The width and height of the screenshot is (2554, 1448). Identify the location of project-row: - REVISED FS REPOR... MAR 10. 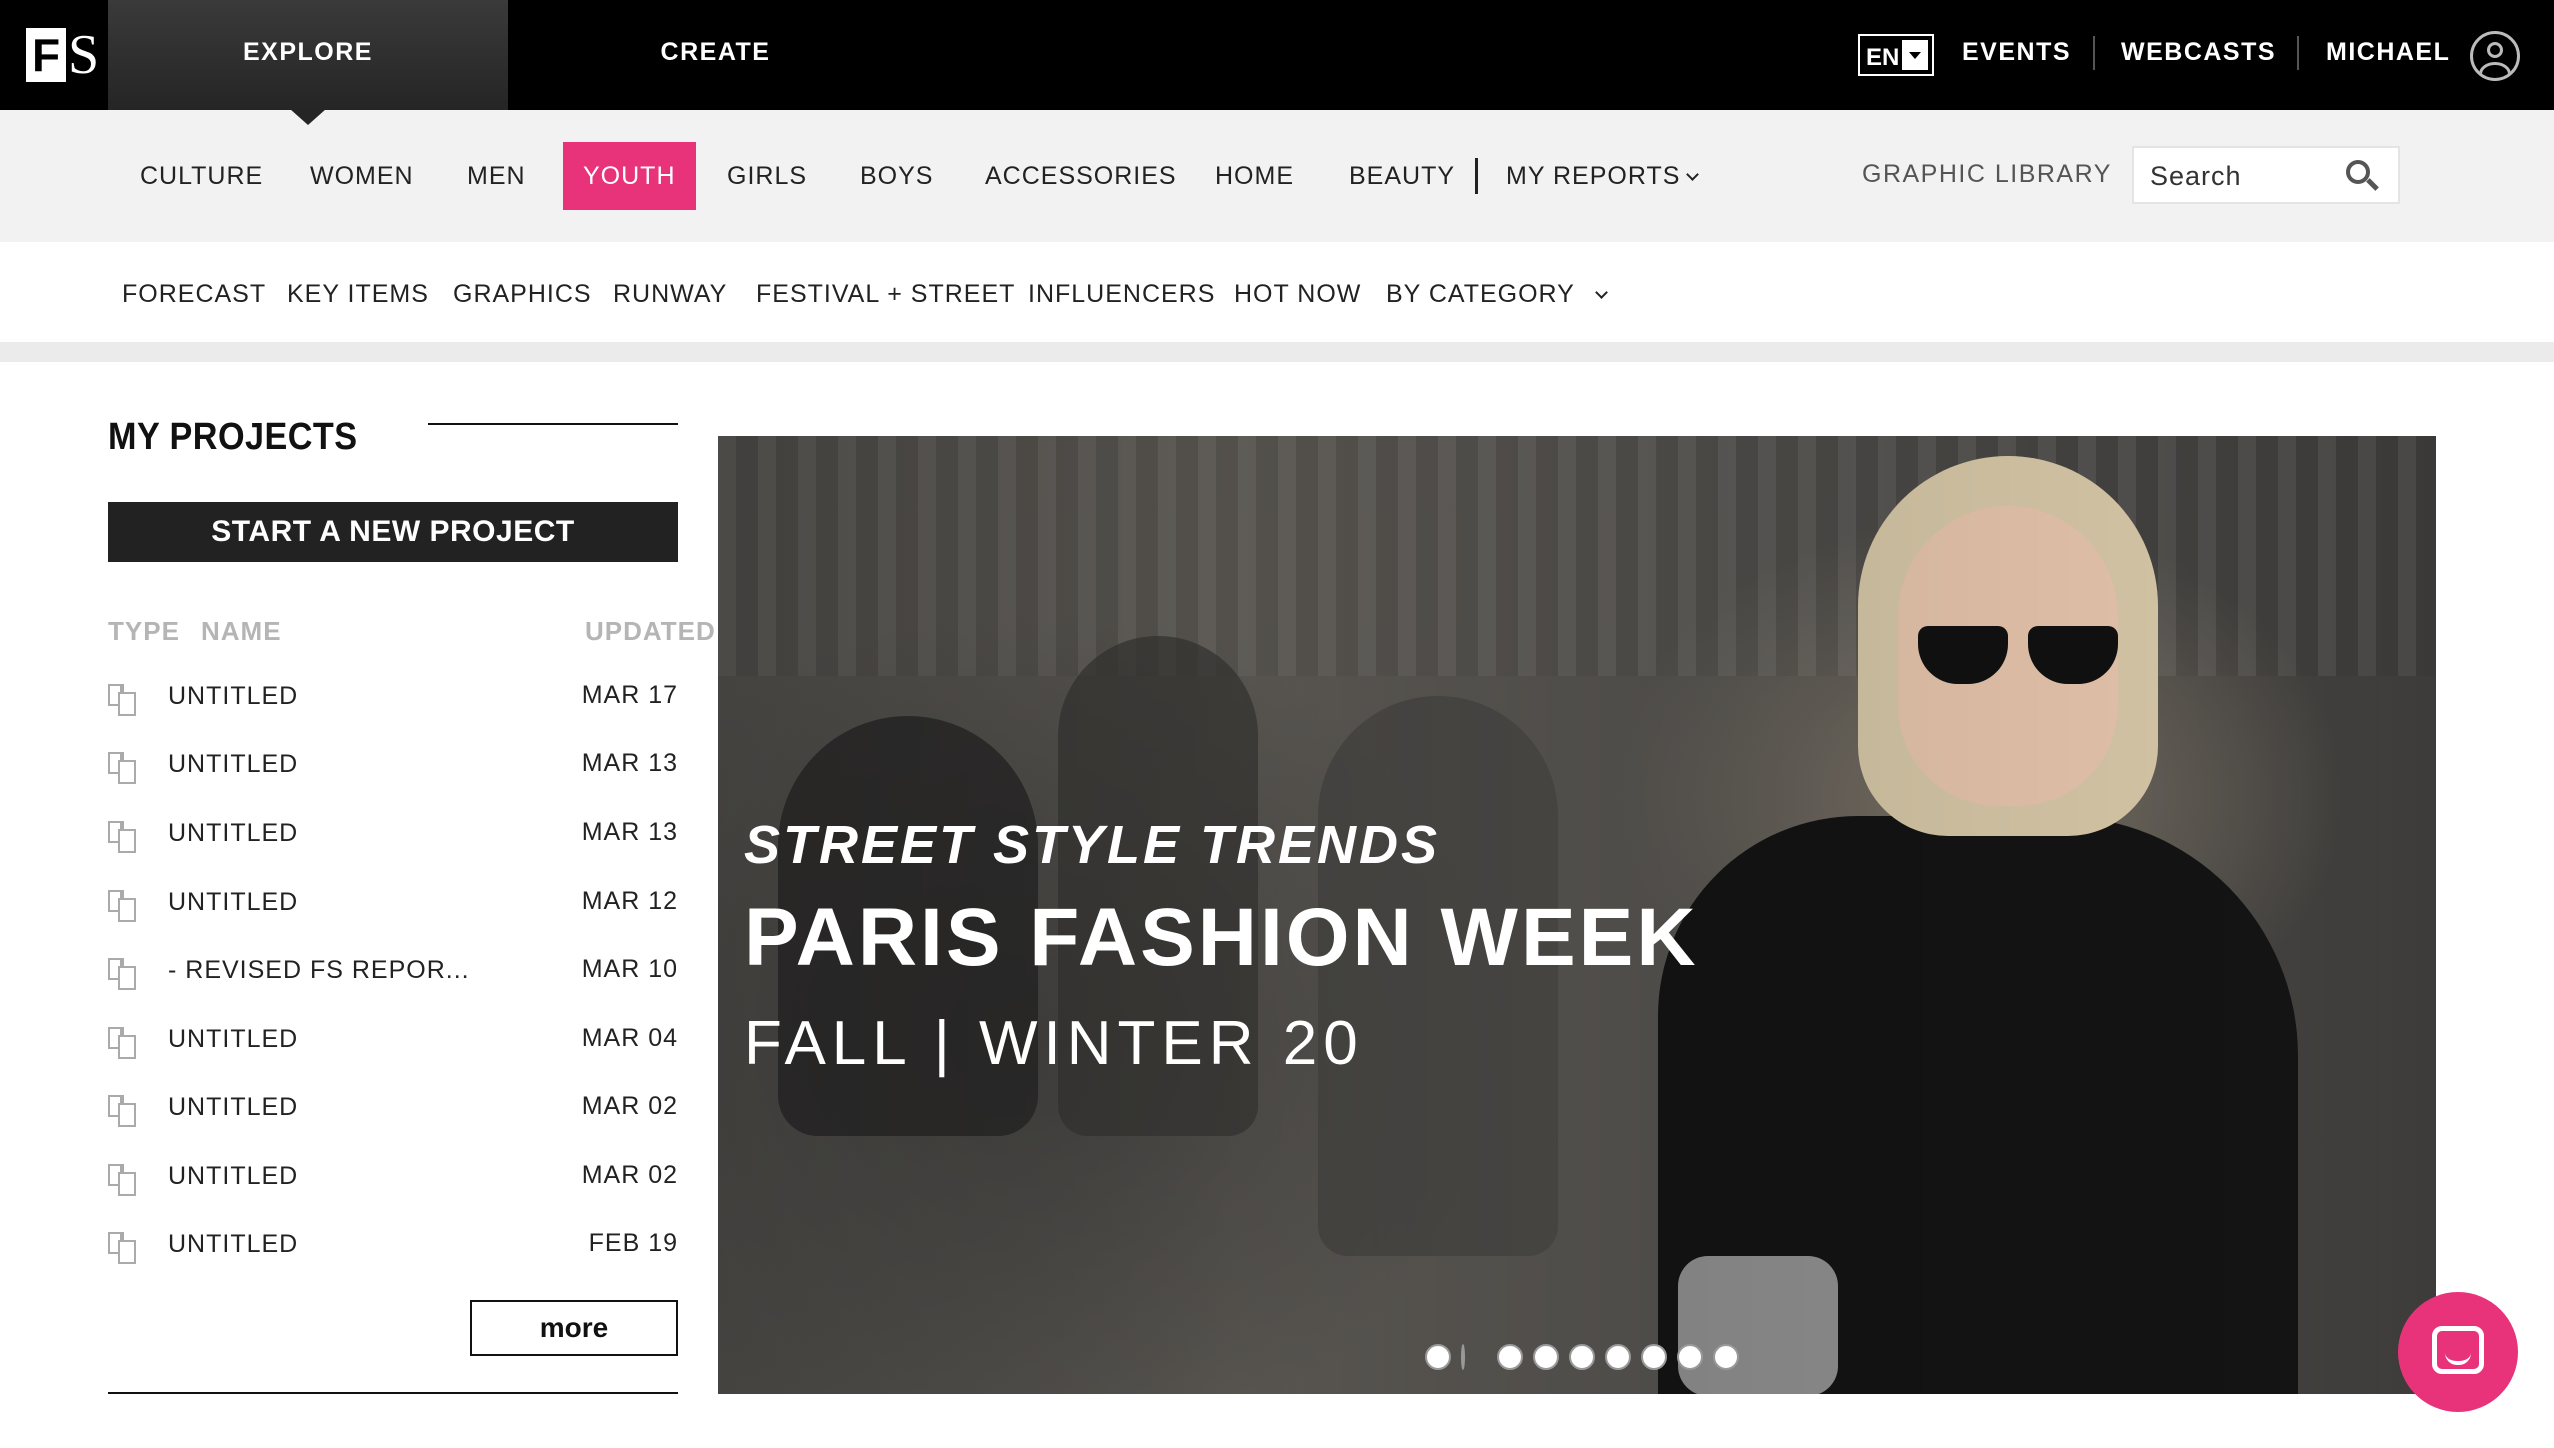
(393, 971).